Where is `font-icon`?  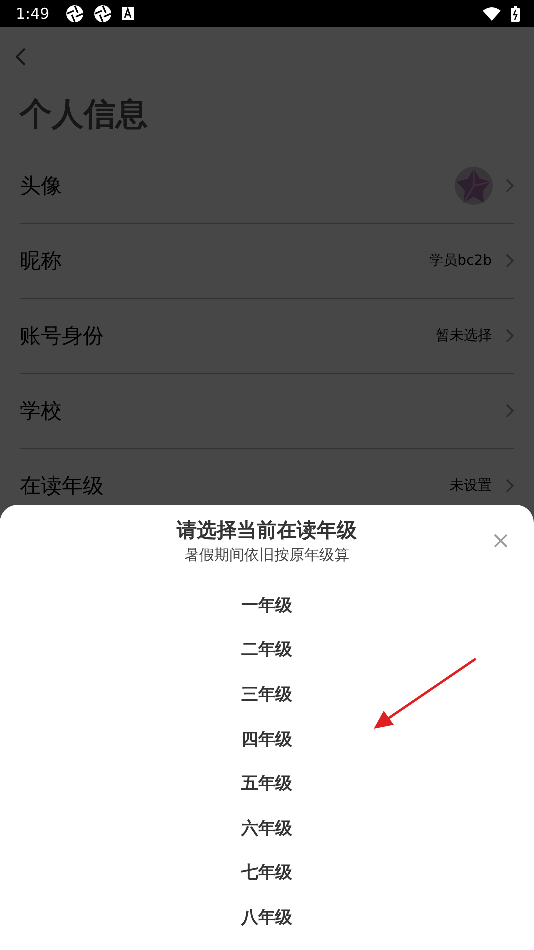
font-icon is located at coordinates (128, 13).